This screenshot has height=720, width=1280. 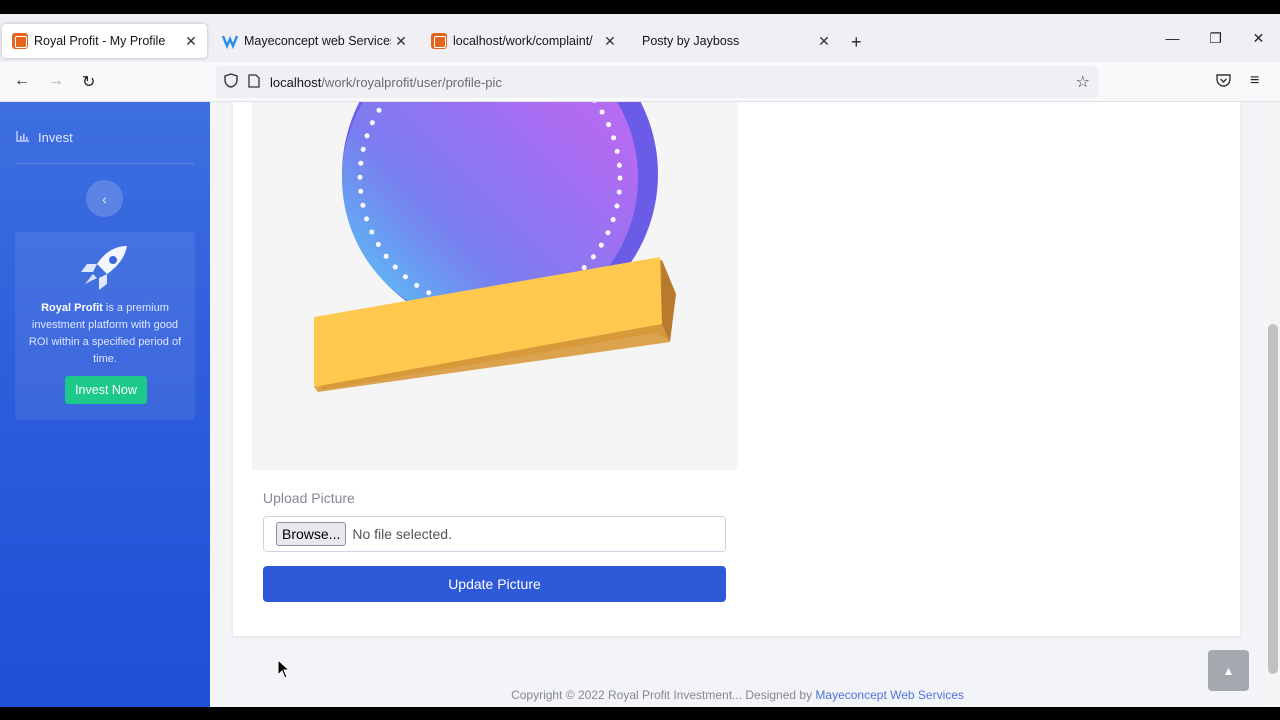 I want to click on invest-now-button: Invest Now, so click(x=106, y=390).